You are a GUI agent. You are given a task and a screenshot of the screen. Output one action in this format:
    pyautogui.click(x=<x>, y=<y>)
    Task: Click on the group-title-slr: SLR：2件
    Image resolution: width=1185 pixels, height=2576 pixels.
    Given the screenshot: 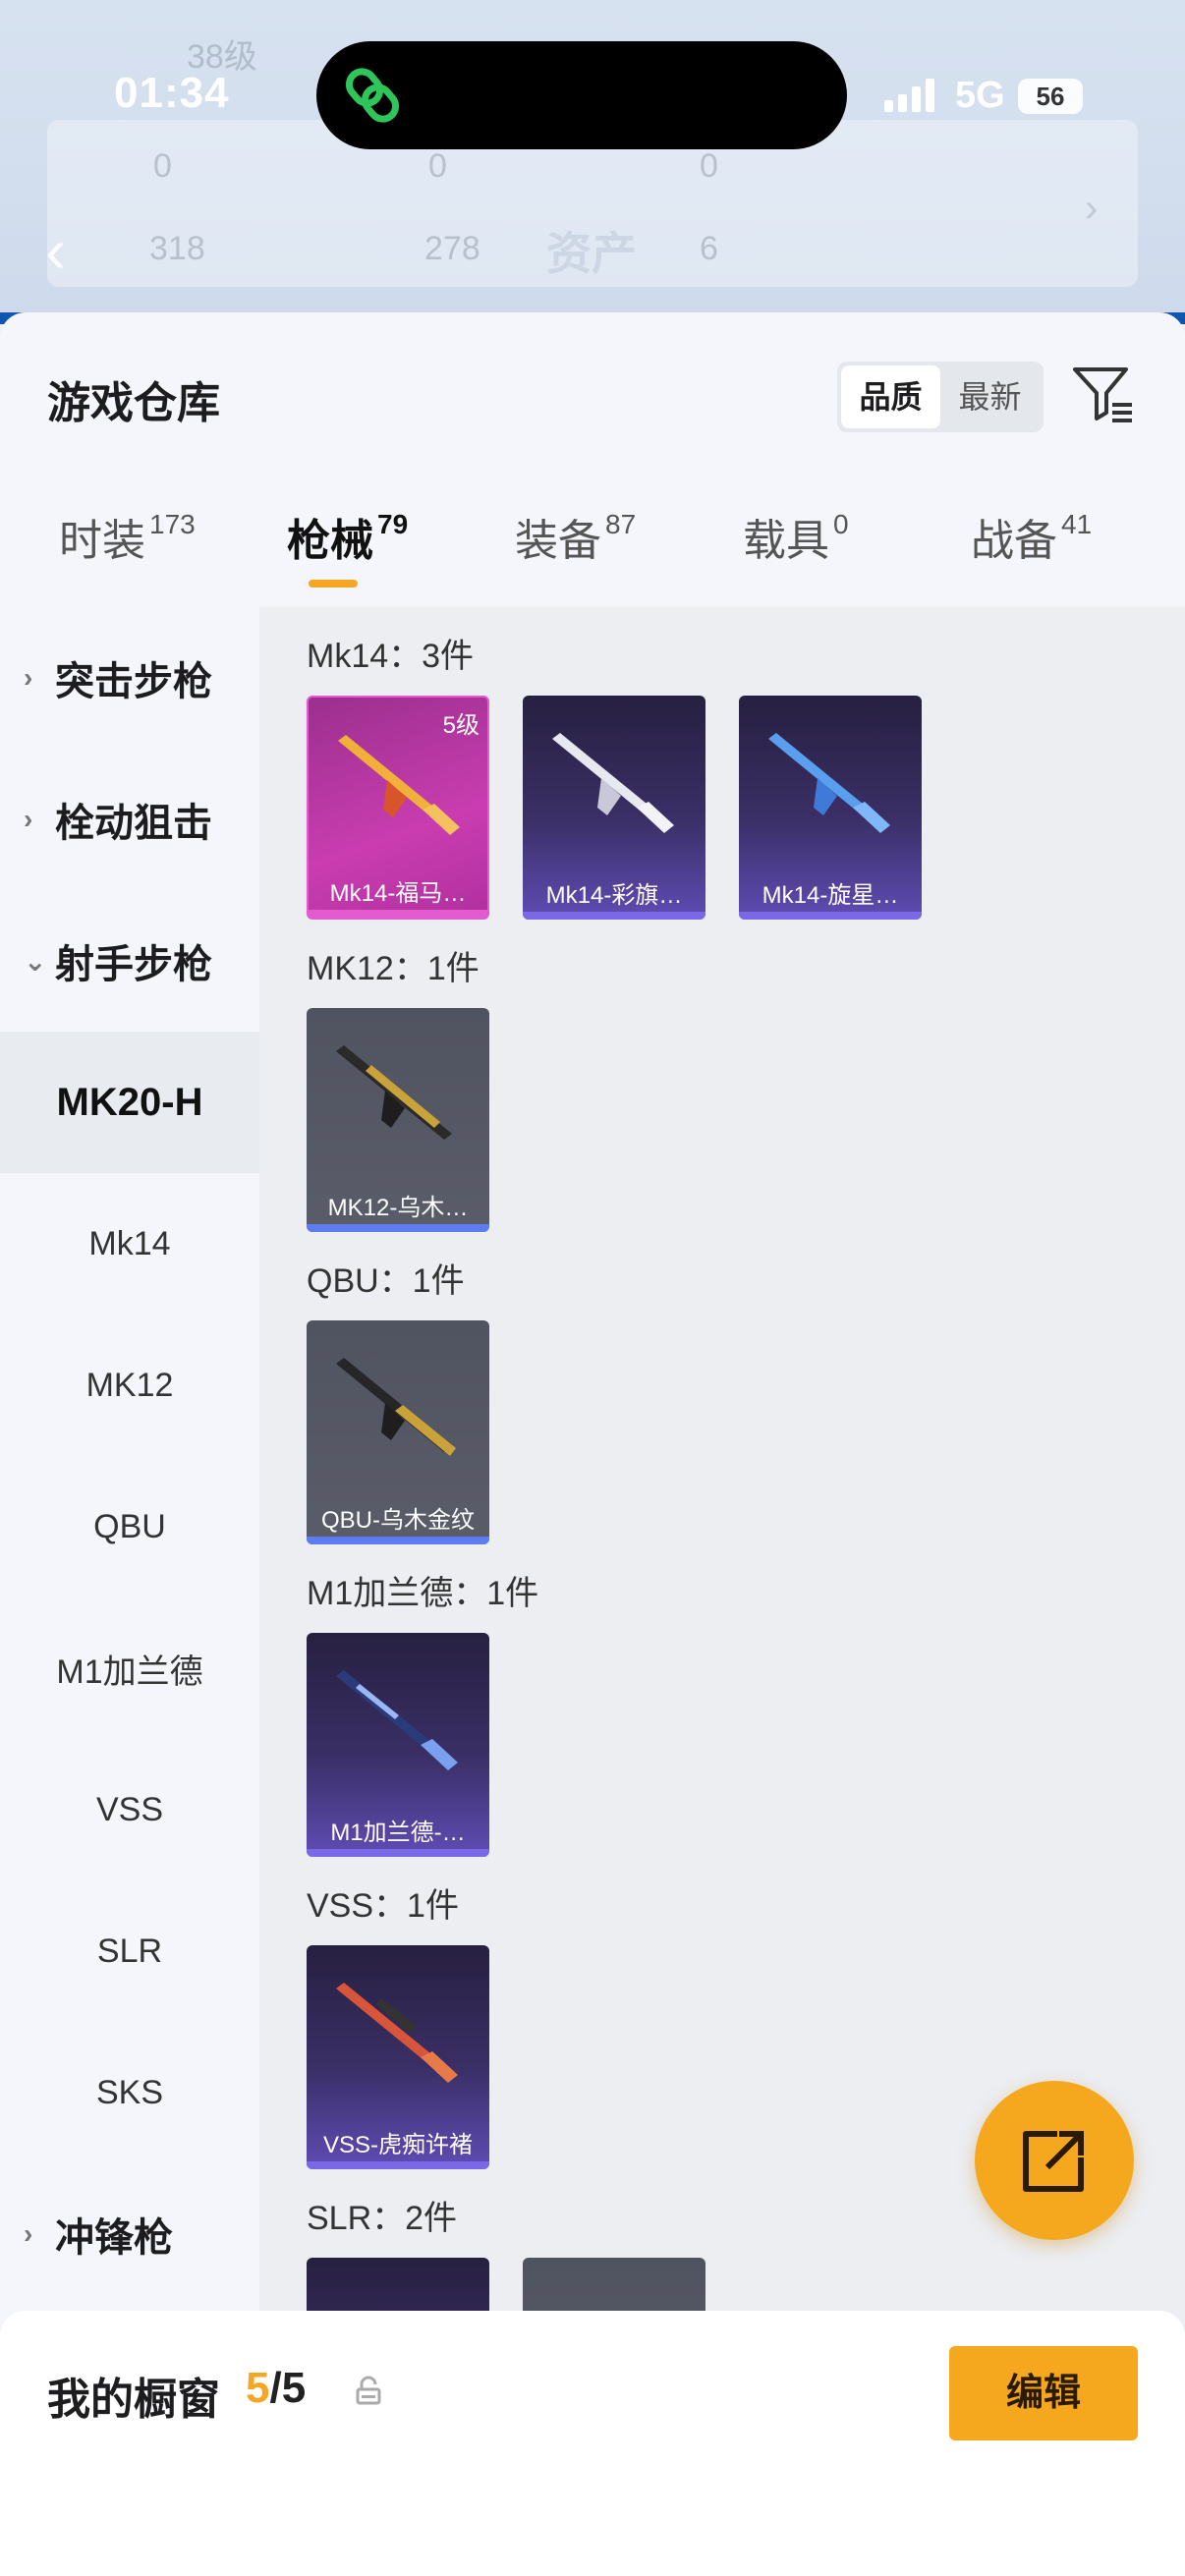 What is the action you would take?
    pyautogui.click(x=383, y=2218)
    